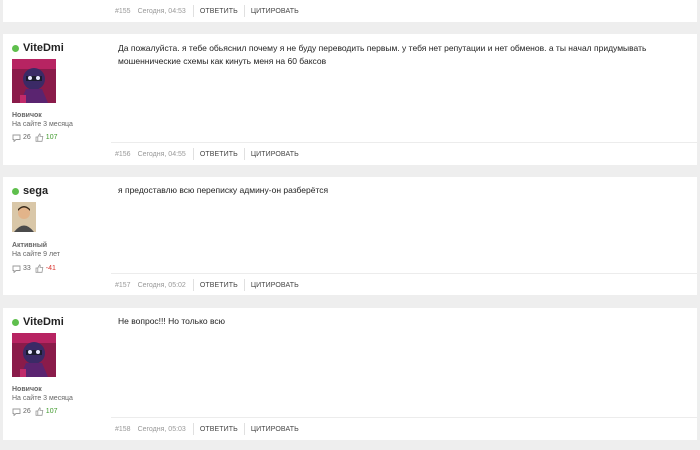  What do you see at coordinates (50, 268) in the screenshot?
I see `reputation-count: -41` at bounding box center [50, 268].